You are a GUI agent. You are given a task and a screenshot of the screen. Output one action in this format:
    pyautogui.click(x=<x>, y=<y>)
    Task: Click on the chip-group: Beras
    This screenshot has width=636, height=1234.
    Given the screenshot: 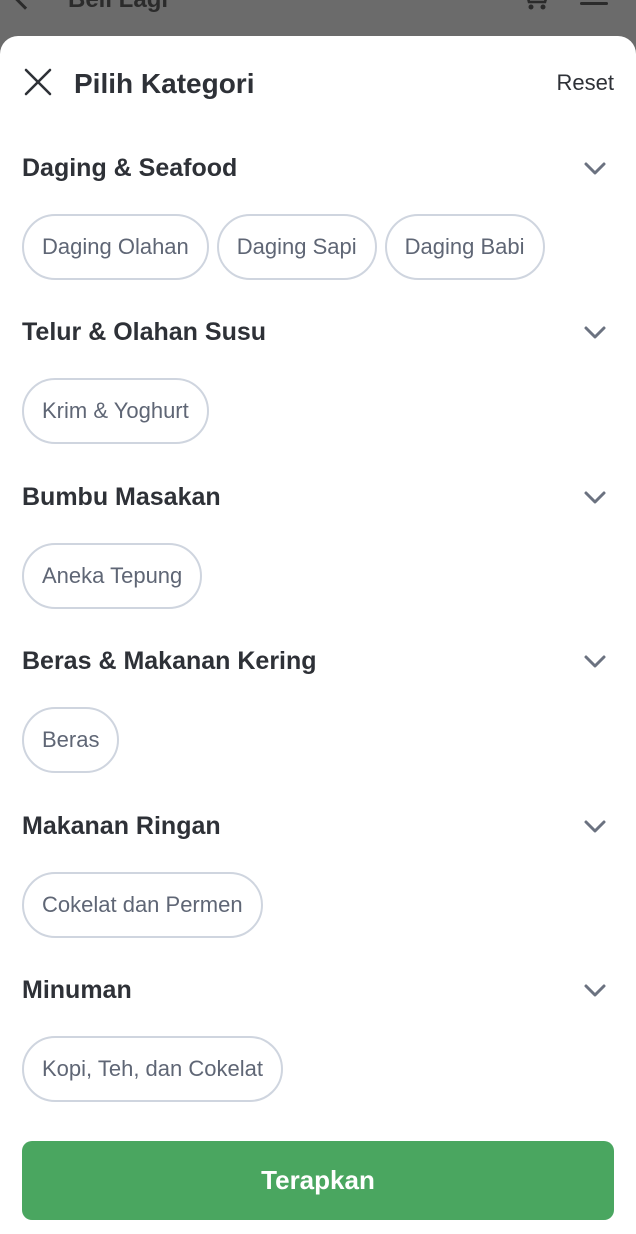 What is the action you would take?
    pyautogui.click(x=71, y=740)
    